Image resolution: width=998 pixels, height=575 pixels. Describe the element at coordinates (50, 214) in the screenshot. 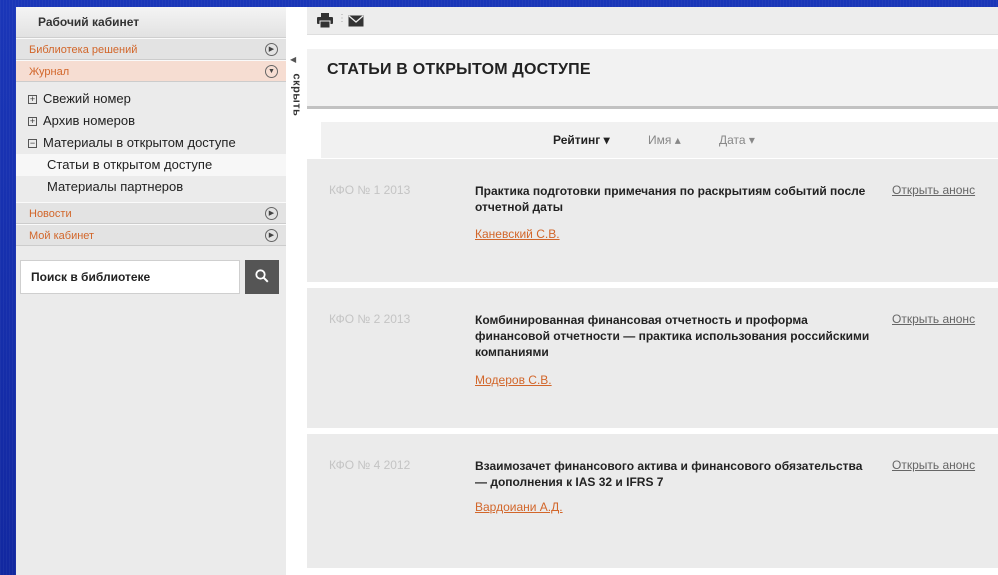

I see `sidebar-section-label: Новости` at that location.